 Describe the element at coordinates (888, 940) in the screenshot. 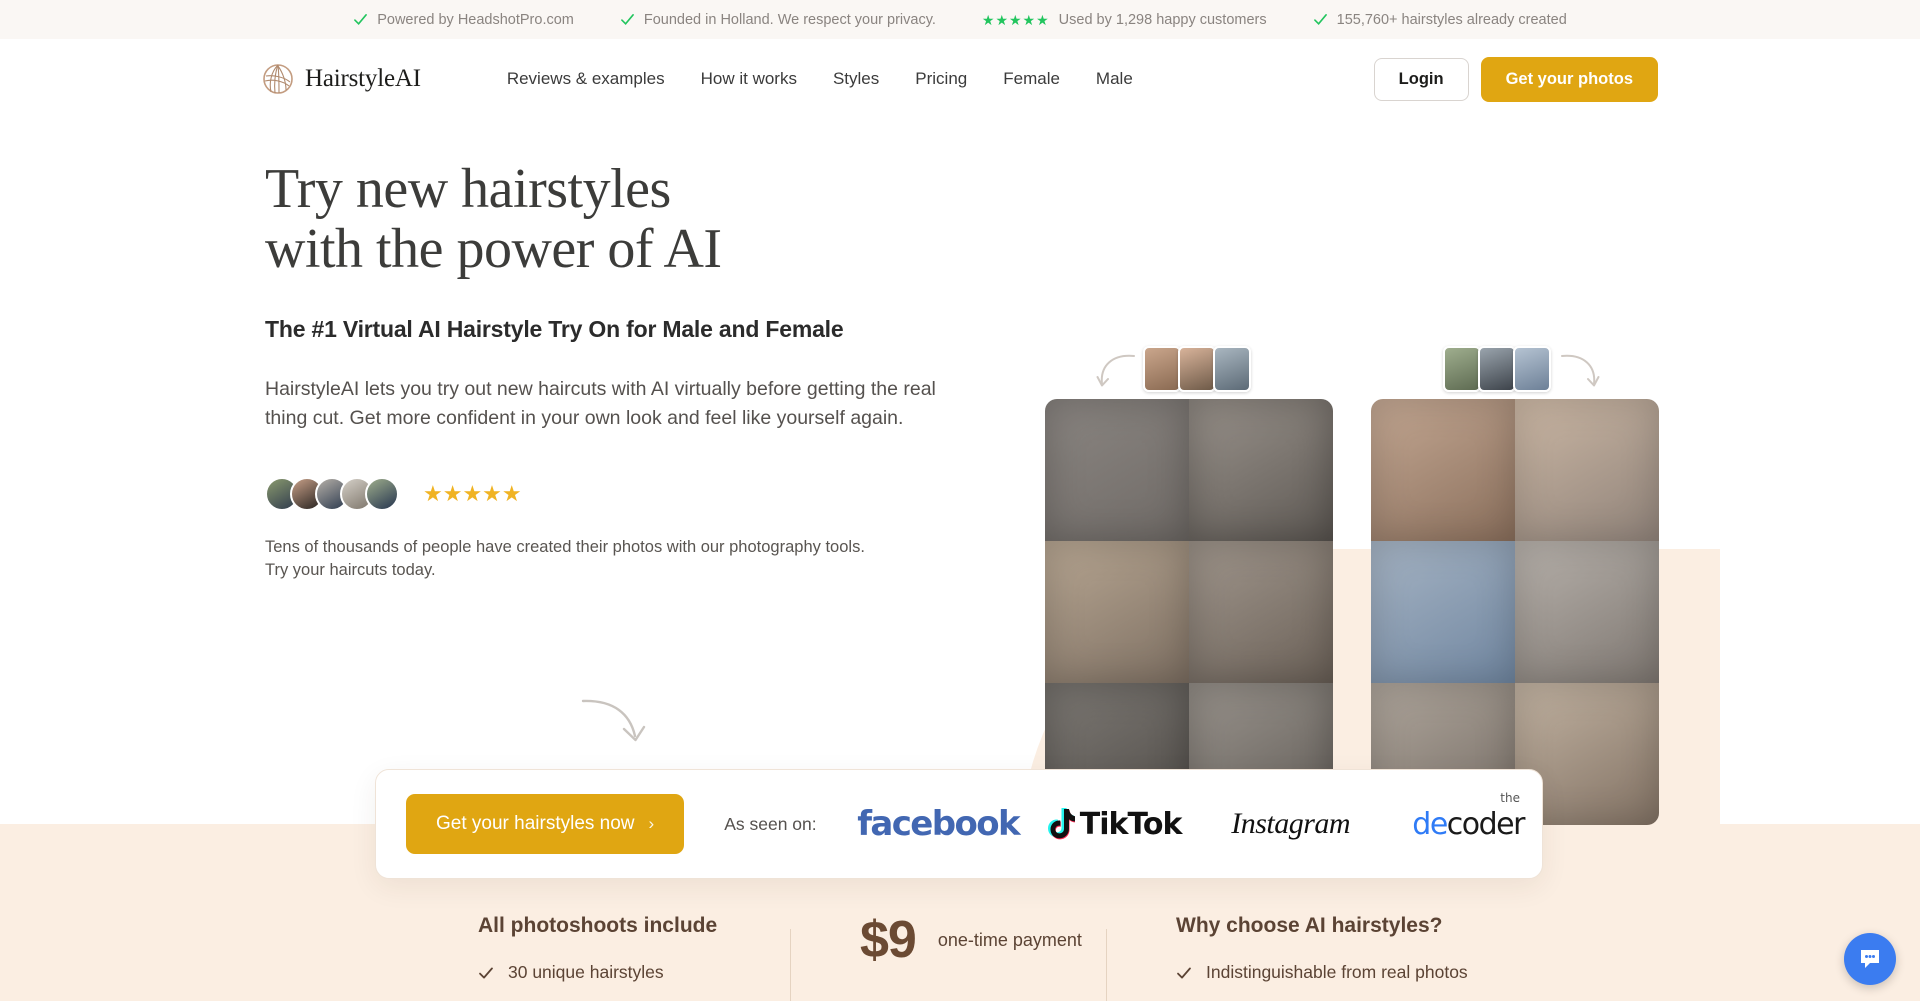

I see `price-amount: $9` at that location.